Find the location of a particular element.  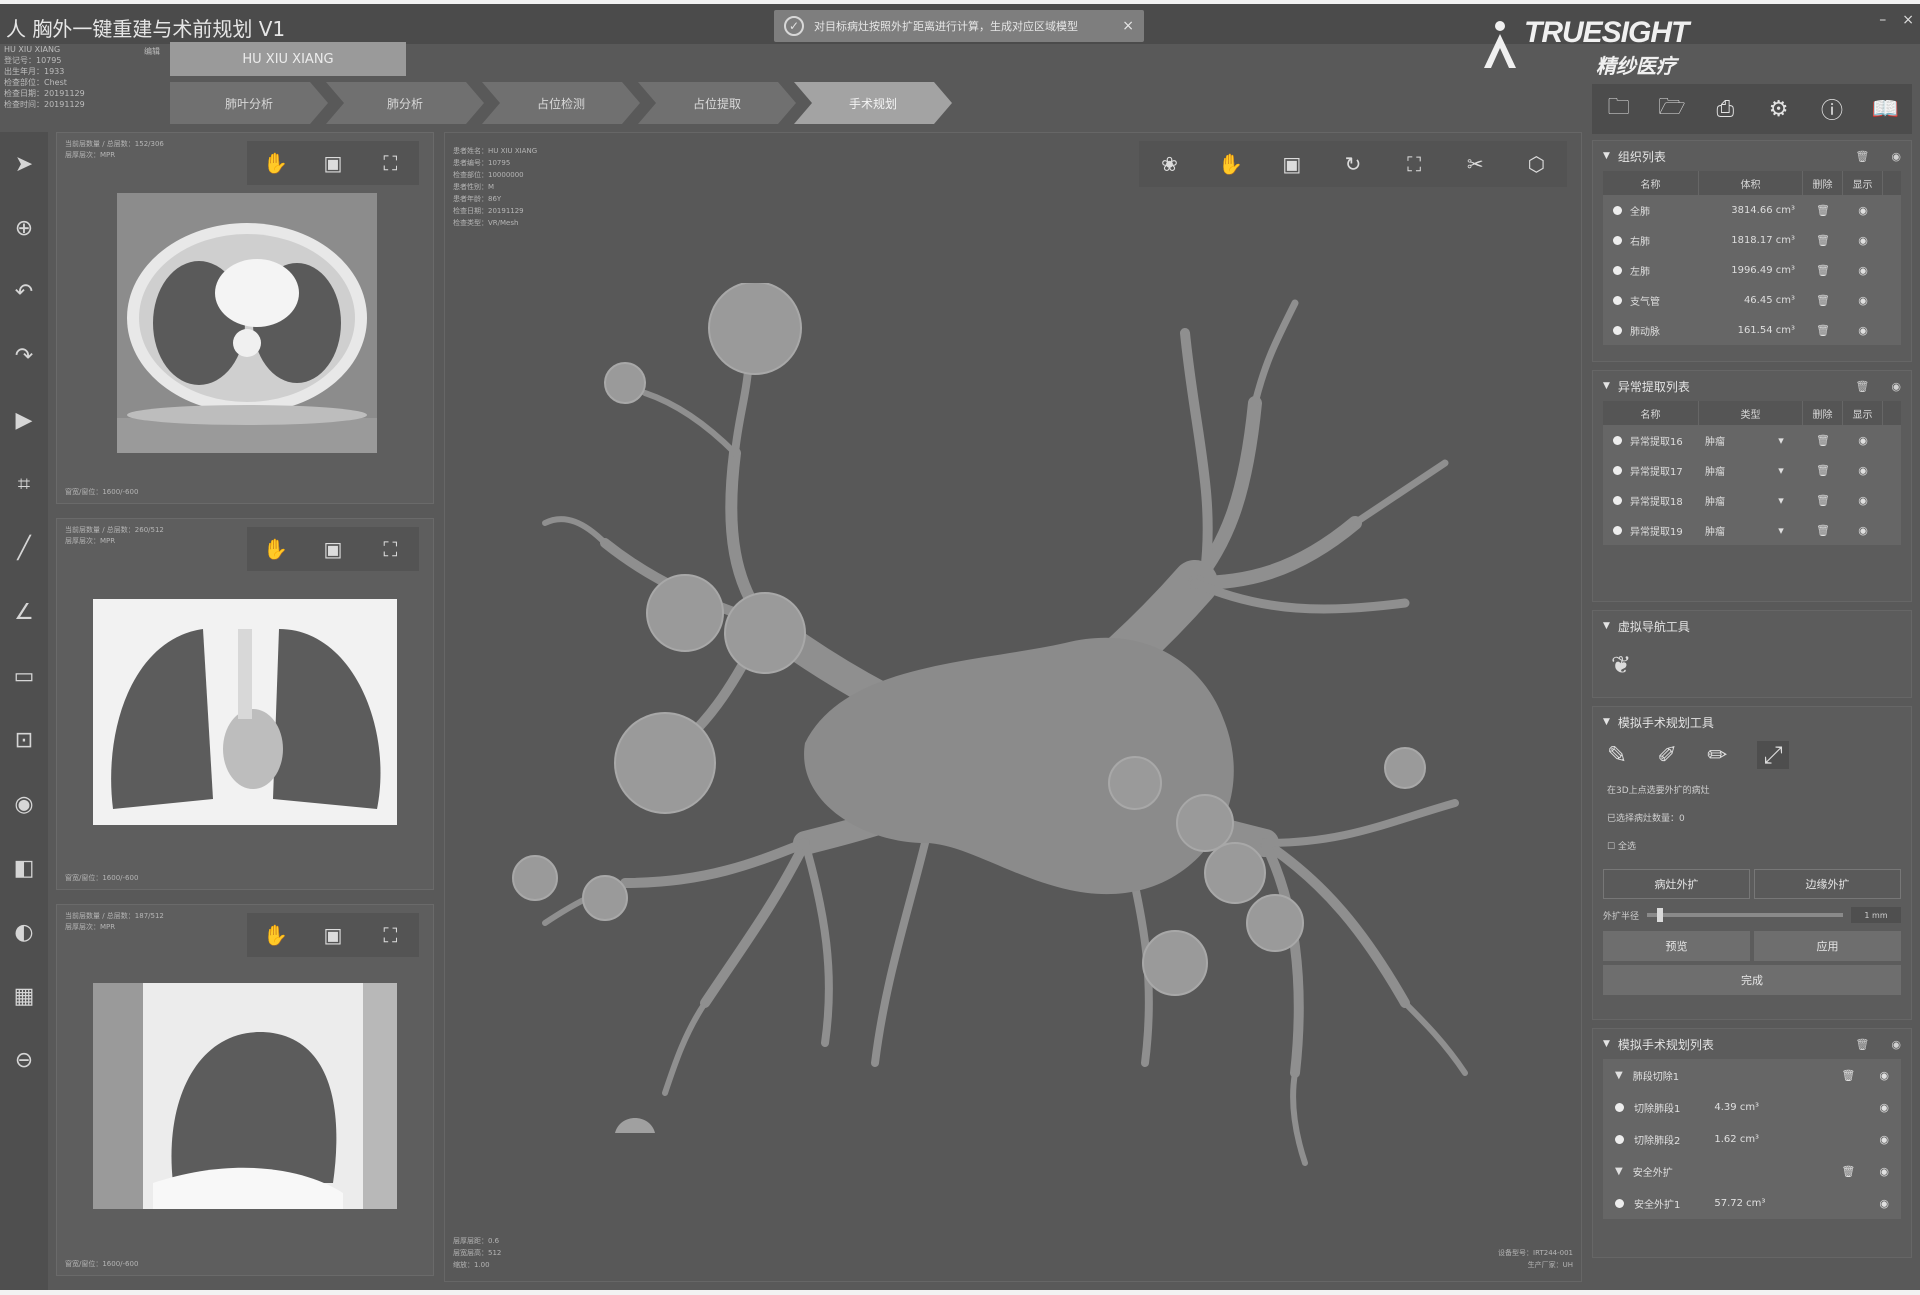

segment-cut-icon: ✎ is located at coordinates (1617, 755).